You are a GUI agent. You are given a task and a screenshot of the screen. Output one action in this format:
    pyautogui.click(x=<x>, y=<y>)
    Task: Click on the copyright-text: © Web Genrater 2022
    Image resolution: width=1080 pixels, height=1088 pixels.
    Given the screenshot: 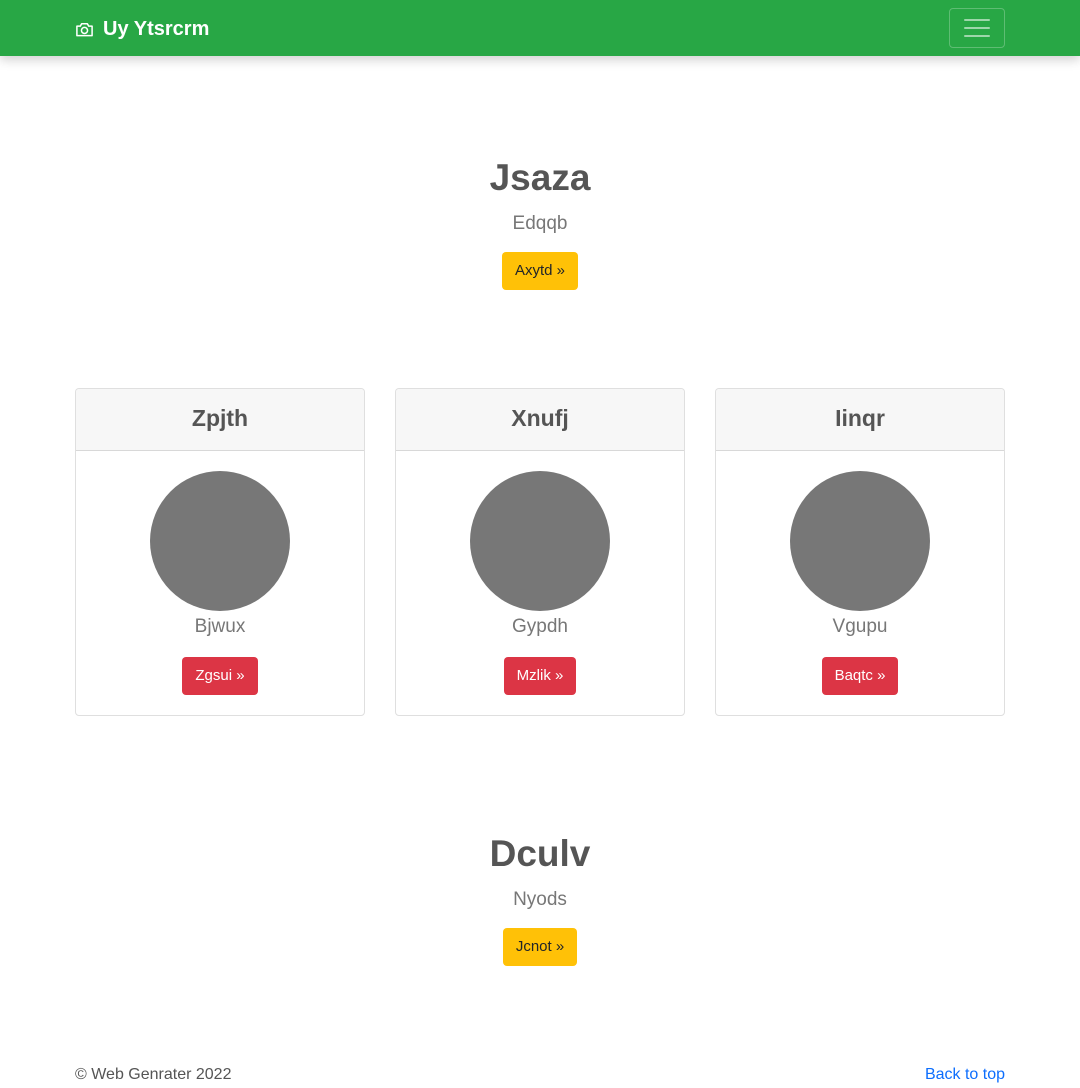 What is the action you would take?
    pyautogui.click(x=153, y=1074)
    